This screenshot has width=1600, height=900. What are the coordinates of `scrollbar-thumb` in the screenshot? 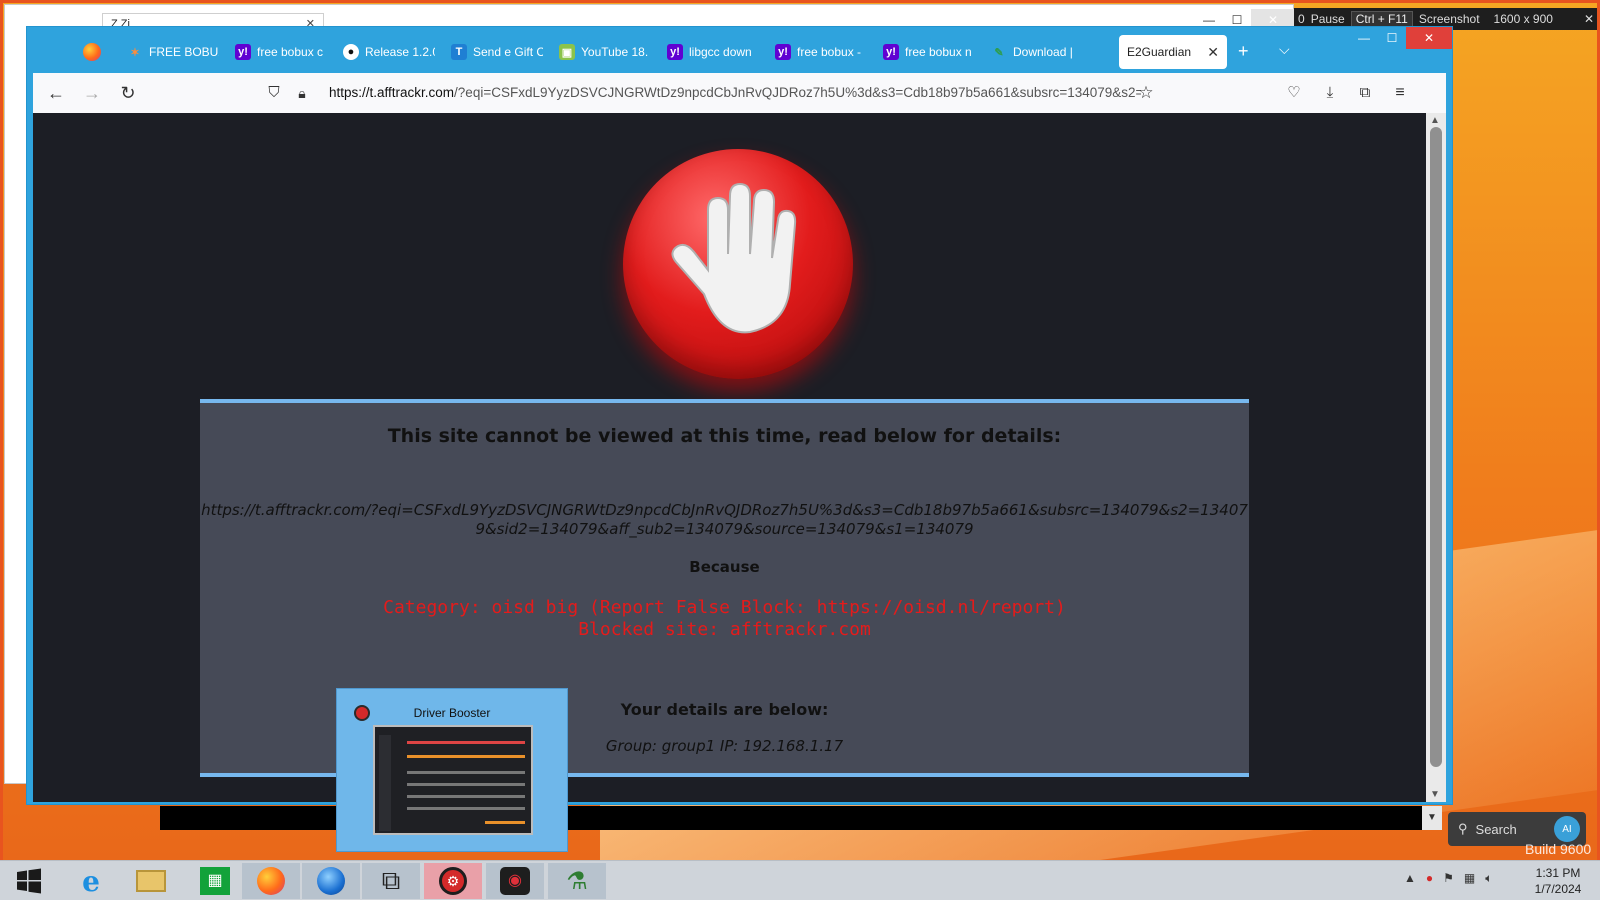 It's located at (1436, 447).